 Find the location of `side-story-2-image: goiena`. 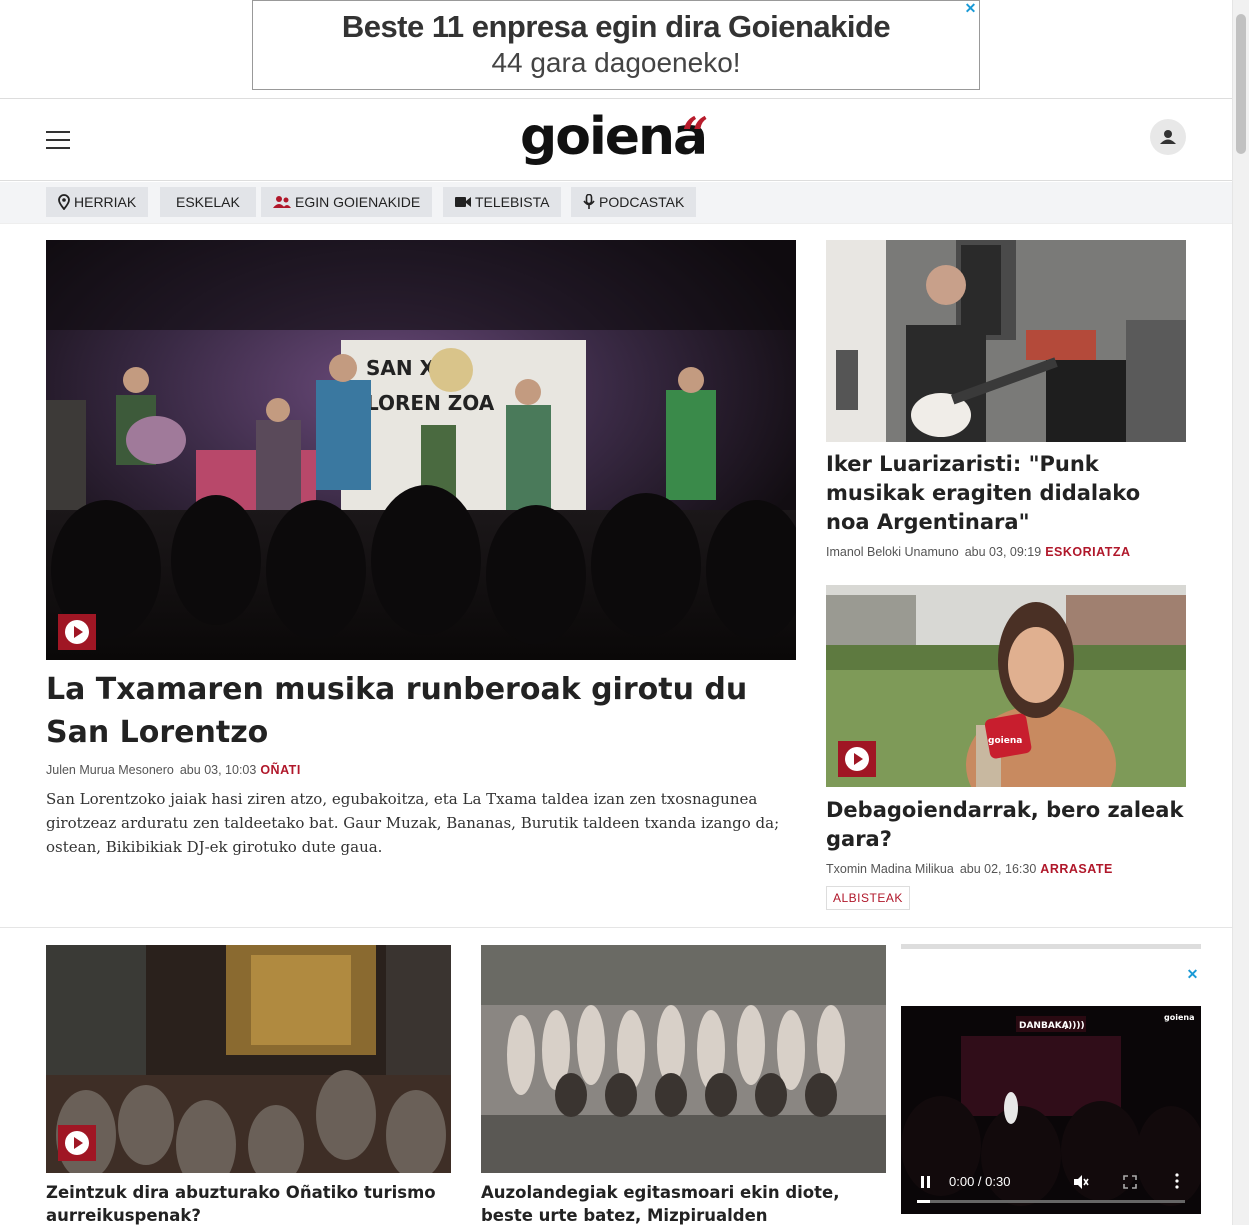

side-story-2-image: goiena is located at coordinates (1006, 686).